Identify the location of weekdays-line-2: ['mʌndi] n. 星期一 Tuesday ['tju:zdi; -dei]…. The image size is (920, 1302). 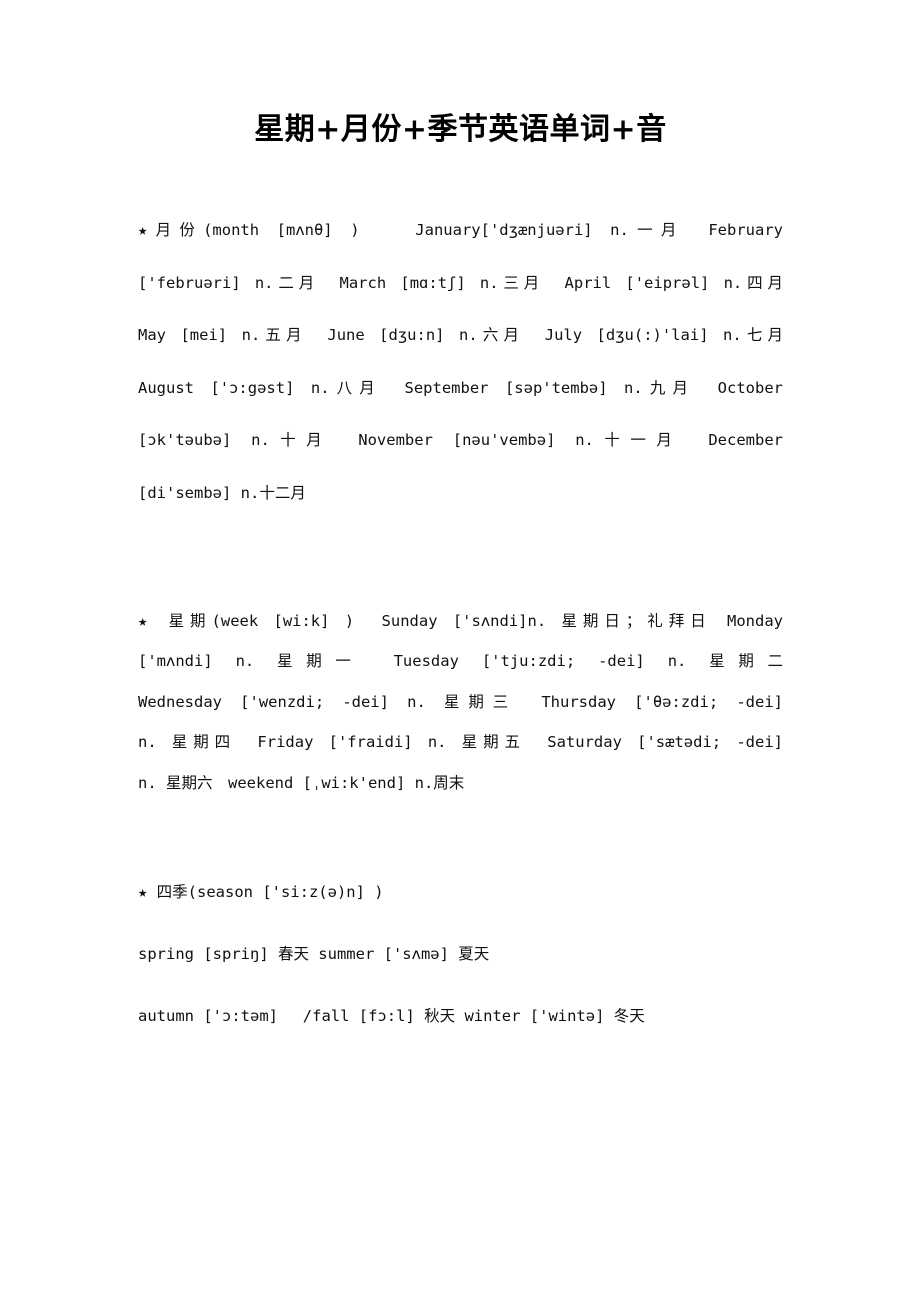
(460, 661).